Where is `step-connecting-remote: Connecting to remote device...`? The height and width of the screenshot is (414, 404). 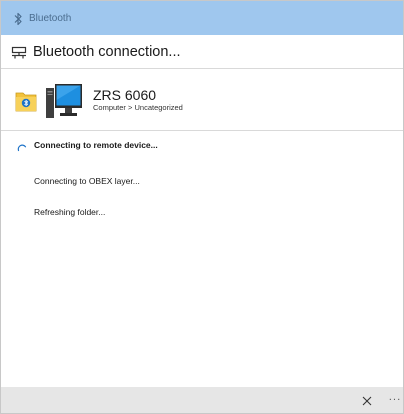 step-connecting-remote: Connecting to remote device... is located at coordinates (202, 145).